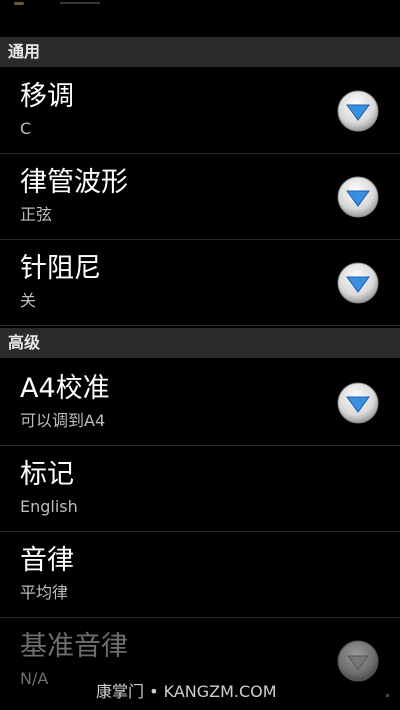 This screenshot has height=710, width=400. Describe the element at coordinates (200, 403) in the screenshot. I see `pref-a4-calibration: A4校准 可以调到A4` at that location.